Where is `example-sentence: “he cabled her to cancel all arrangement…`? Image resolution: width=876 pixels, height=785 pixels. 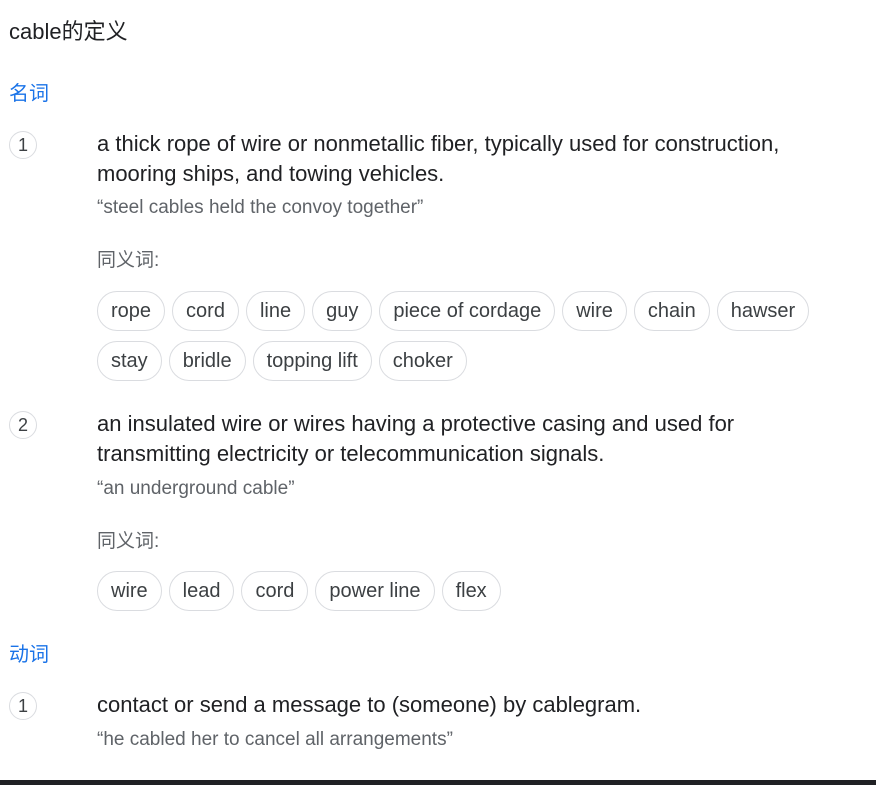
example-sentence: “he cabled her to cancel all arrangement… is located at coordinates (275, 739).